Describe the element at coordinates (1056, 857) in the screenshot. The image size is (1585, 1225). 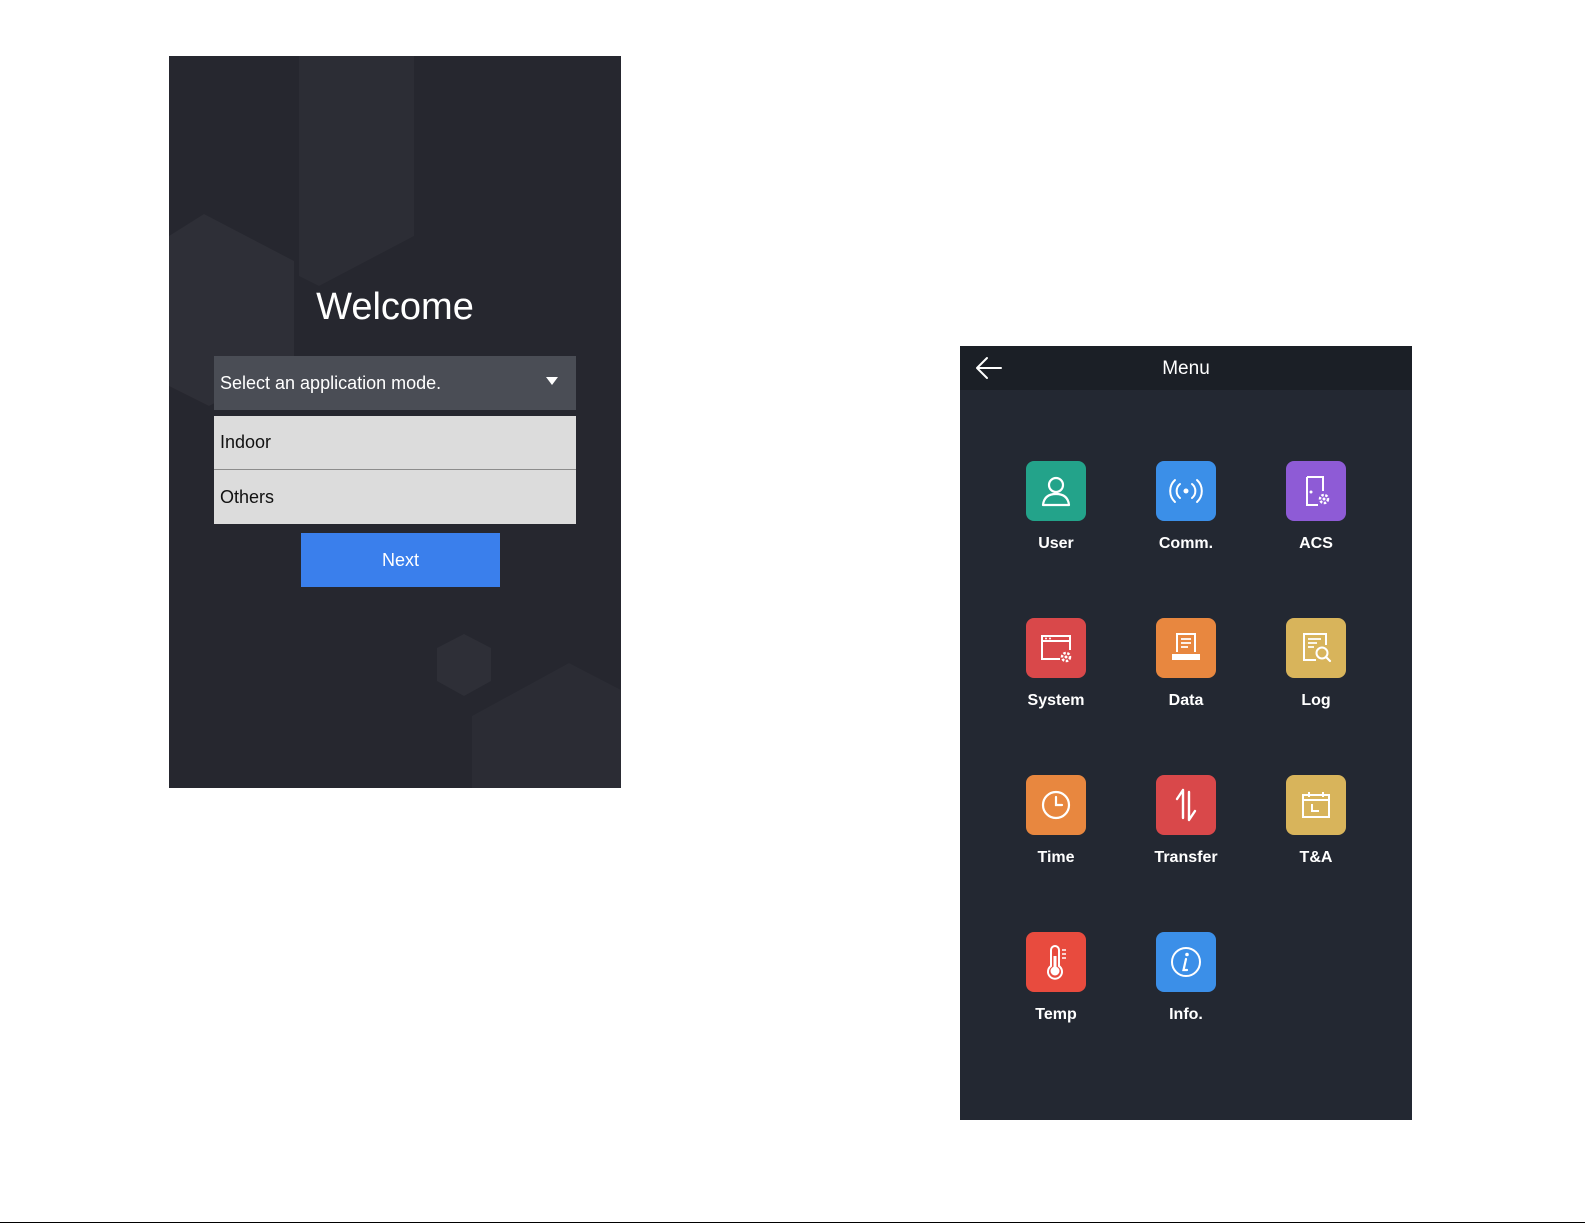
I see `menu-item-label: Time` at that location.